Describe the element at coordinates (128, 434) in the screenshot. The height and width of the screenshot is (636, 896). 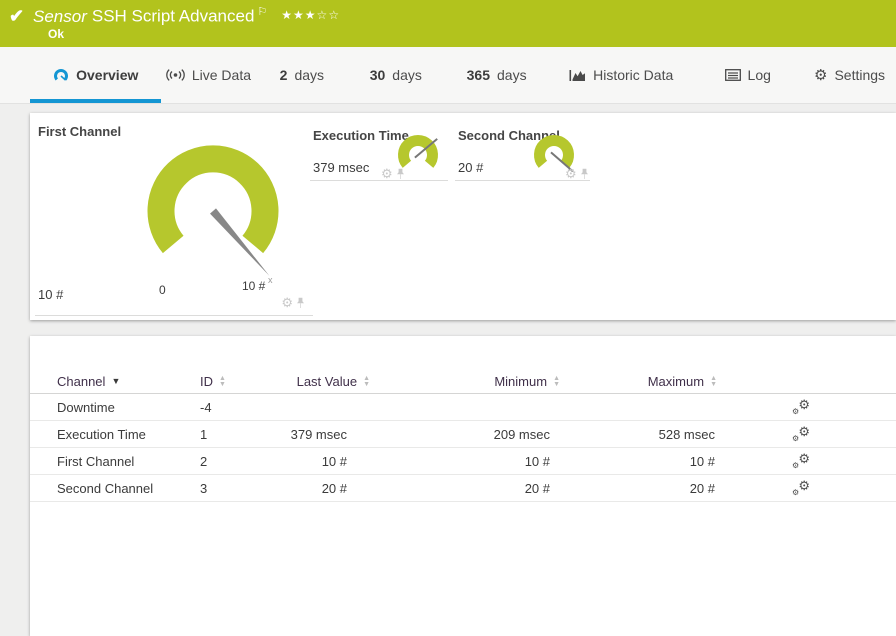
I see `cell-channel: Execution Time` at that location.